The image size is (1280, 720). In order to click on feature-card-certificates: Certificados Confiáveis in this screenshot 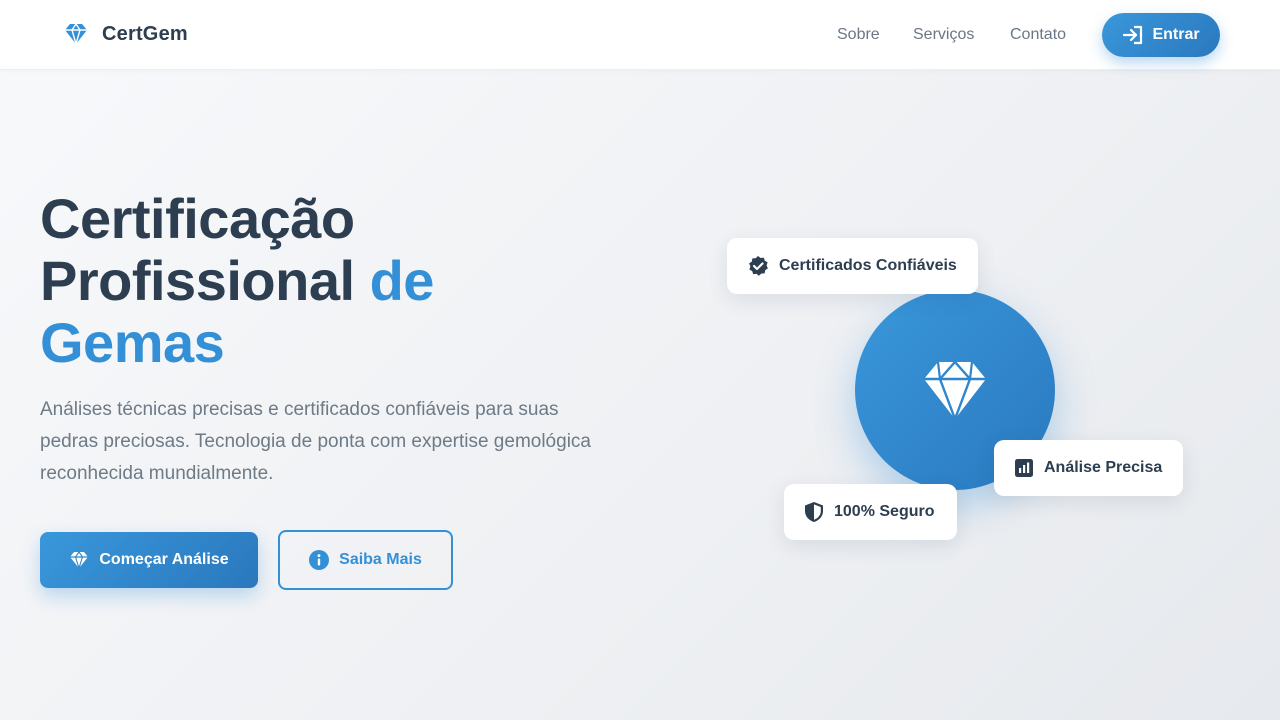, I will do `click(852, 266)`.